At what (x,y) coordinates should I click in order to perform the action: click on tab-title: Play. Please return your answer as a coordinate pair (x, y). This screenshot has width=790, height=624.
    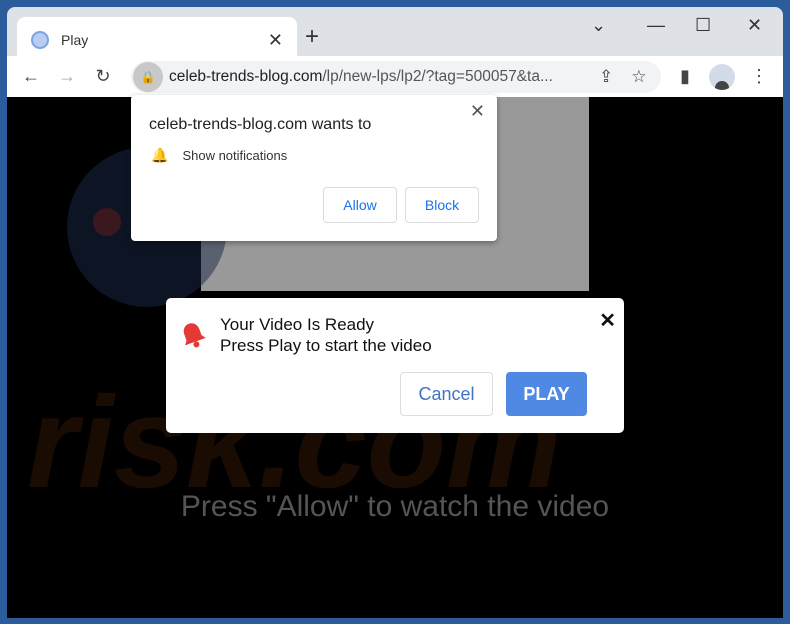
    Looking at the image, I should click on (75, 40).